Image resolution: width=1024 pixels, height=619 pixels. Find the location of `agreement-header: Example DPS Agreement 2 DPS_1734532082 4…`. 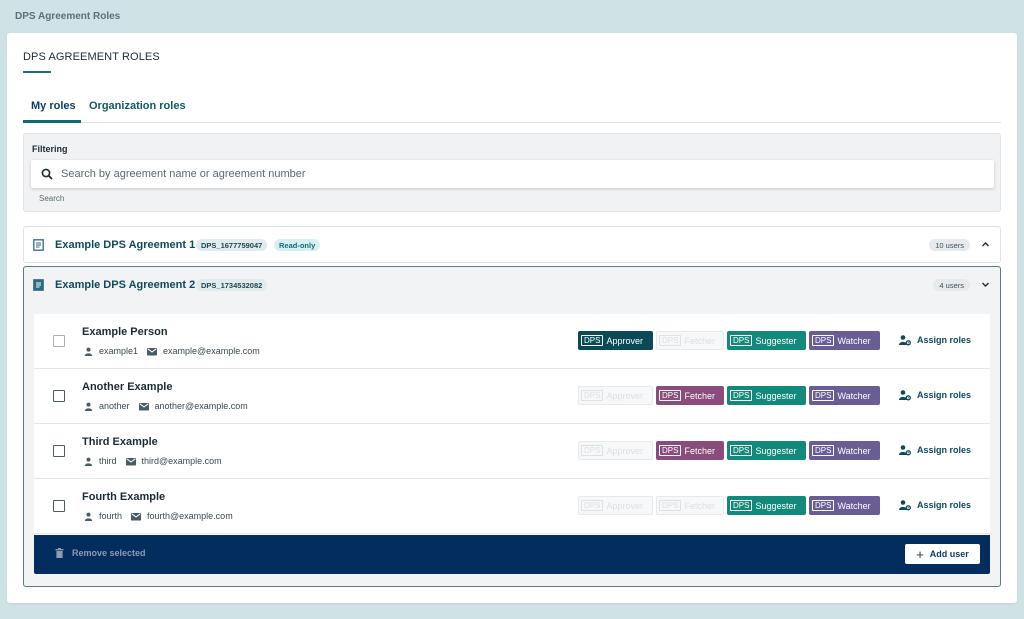

agreement-header: Example DPS Agreement 2 DPS_1734532082 4… is located at coordinates (512, 285).